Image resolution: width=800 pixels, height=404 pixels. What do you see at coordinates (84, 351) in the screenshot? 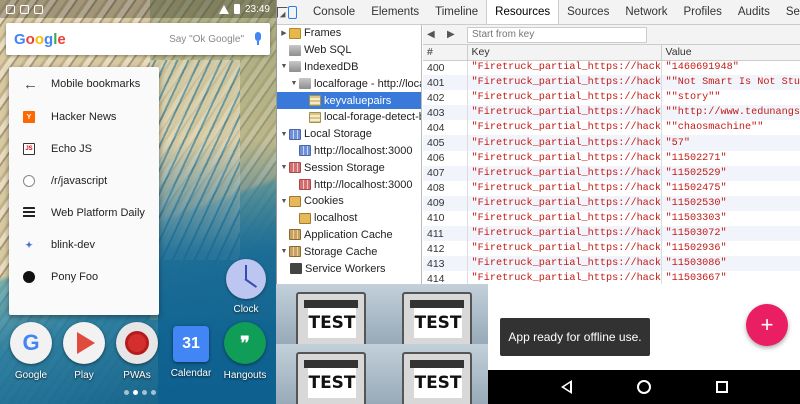
I see `play-app: Play` at bounding box center [84, 351].